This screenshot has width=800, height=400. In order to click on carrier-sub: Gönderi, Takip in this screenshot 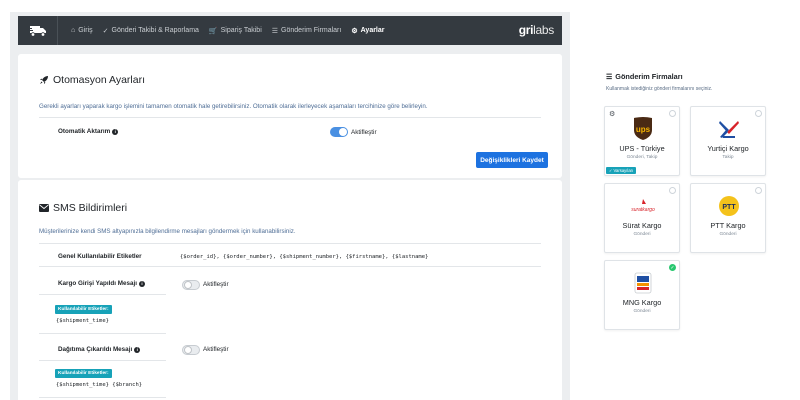, I will do `click(642, 157)`.